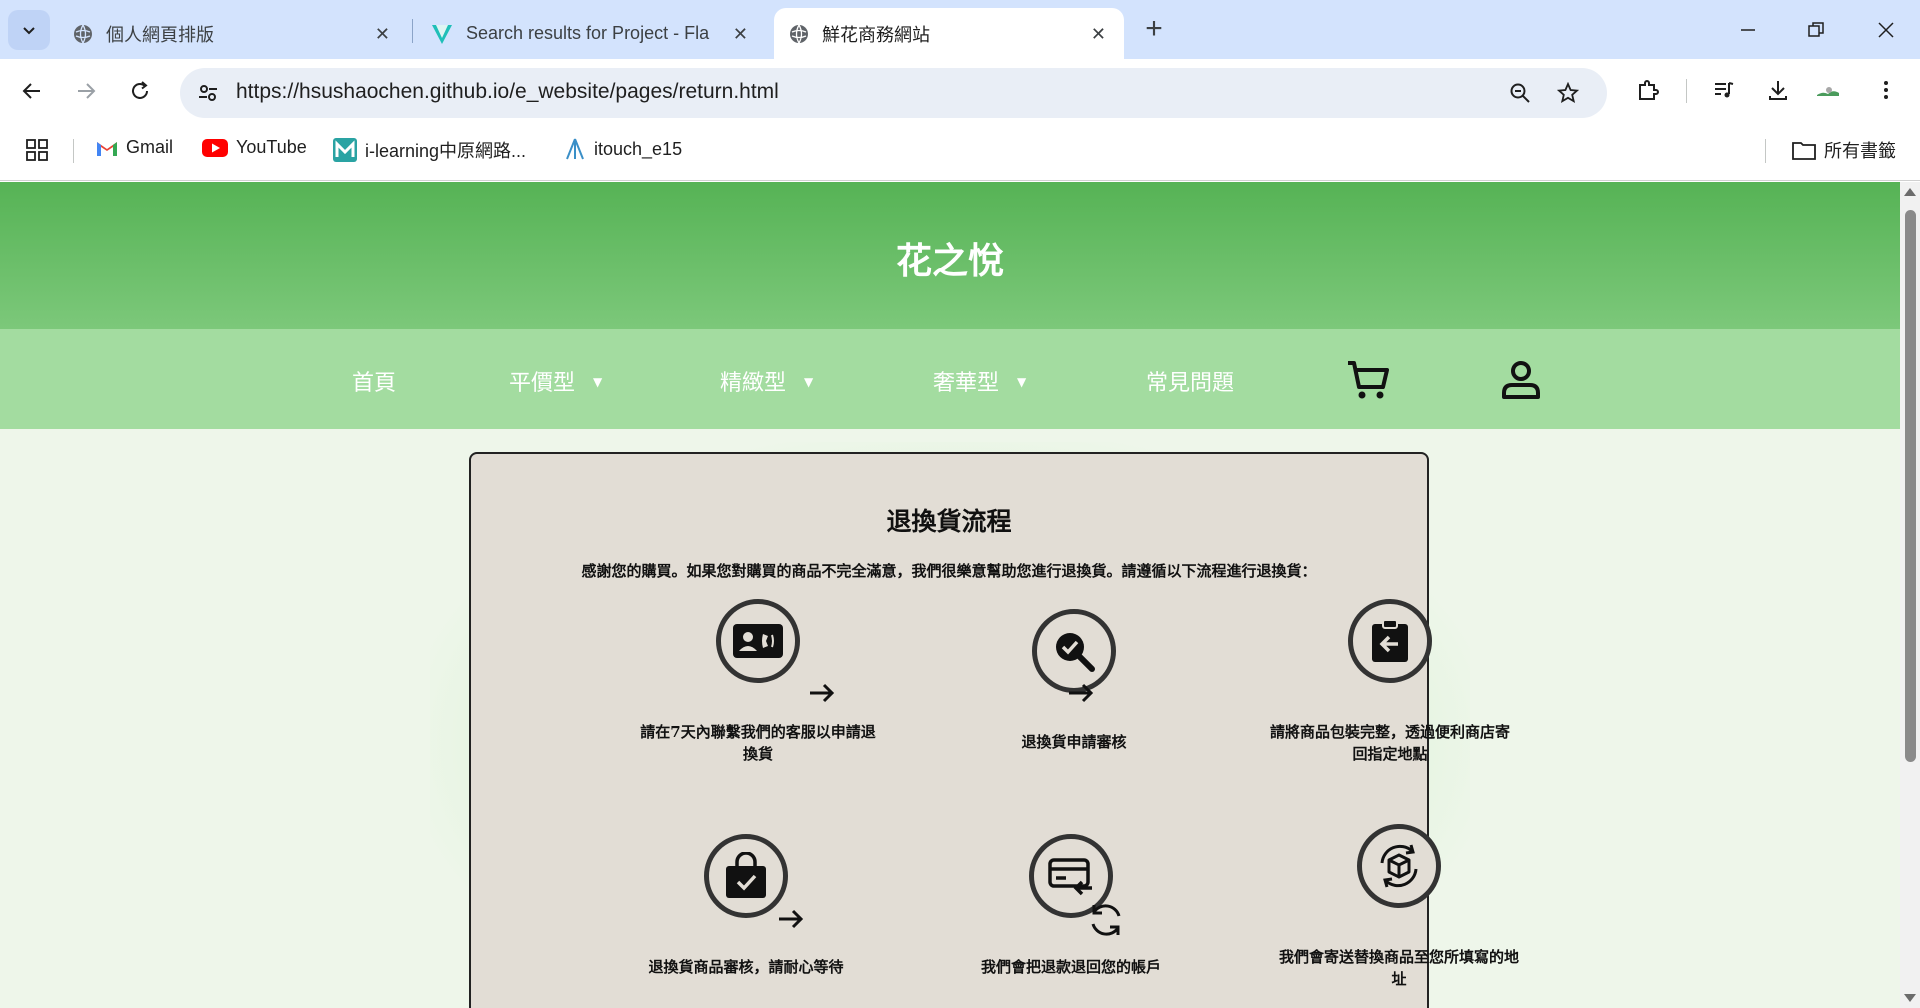  I want to click on forward-button, so click(86, 91).